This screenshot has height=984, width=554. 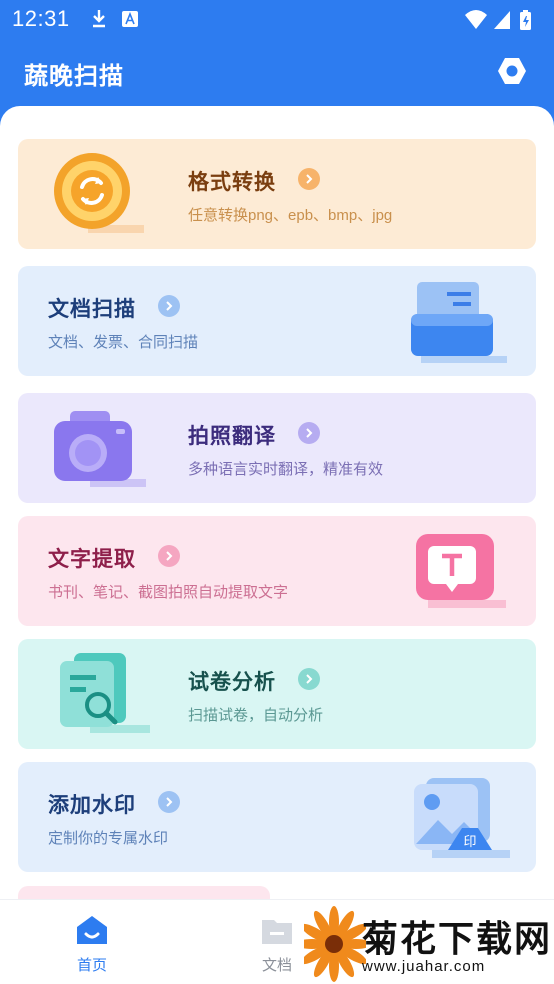 I want to click on page-title: 蔬晚扫描, so click(x=74, y=76).